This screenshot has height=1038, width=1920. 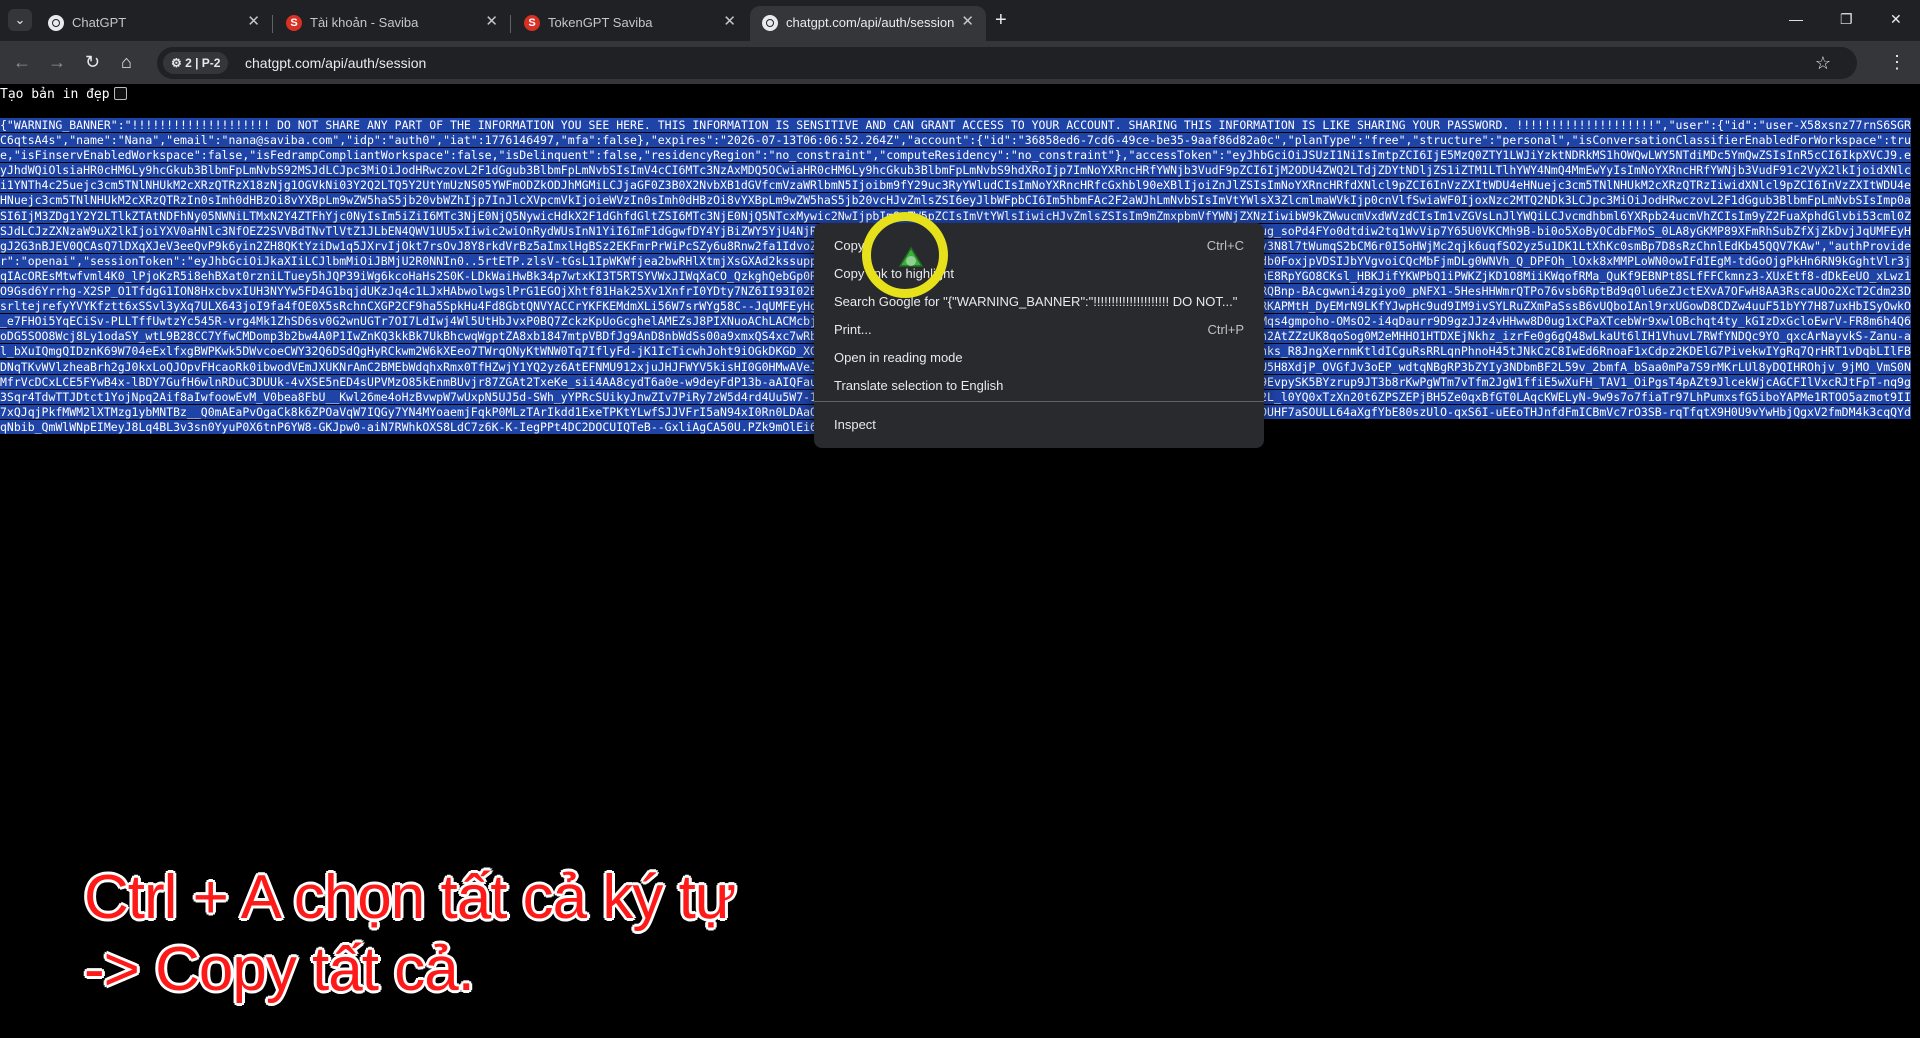 What do you see at coordinates (1039, 386) in the screenshot?
I see `menu-item-translate: Translate selection to English` at bounding box center [1039, 386].